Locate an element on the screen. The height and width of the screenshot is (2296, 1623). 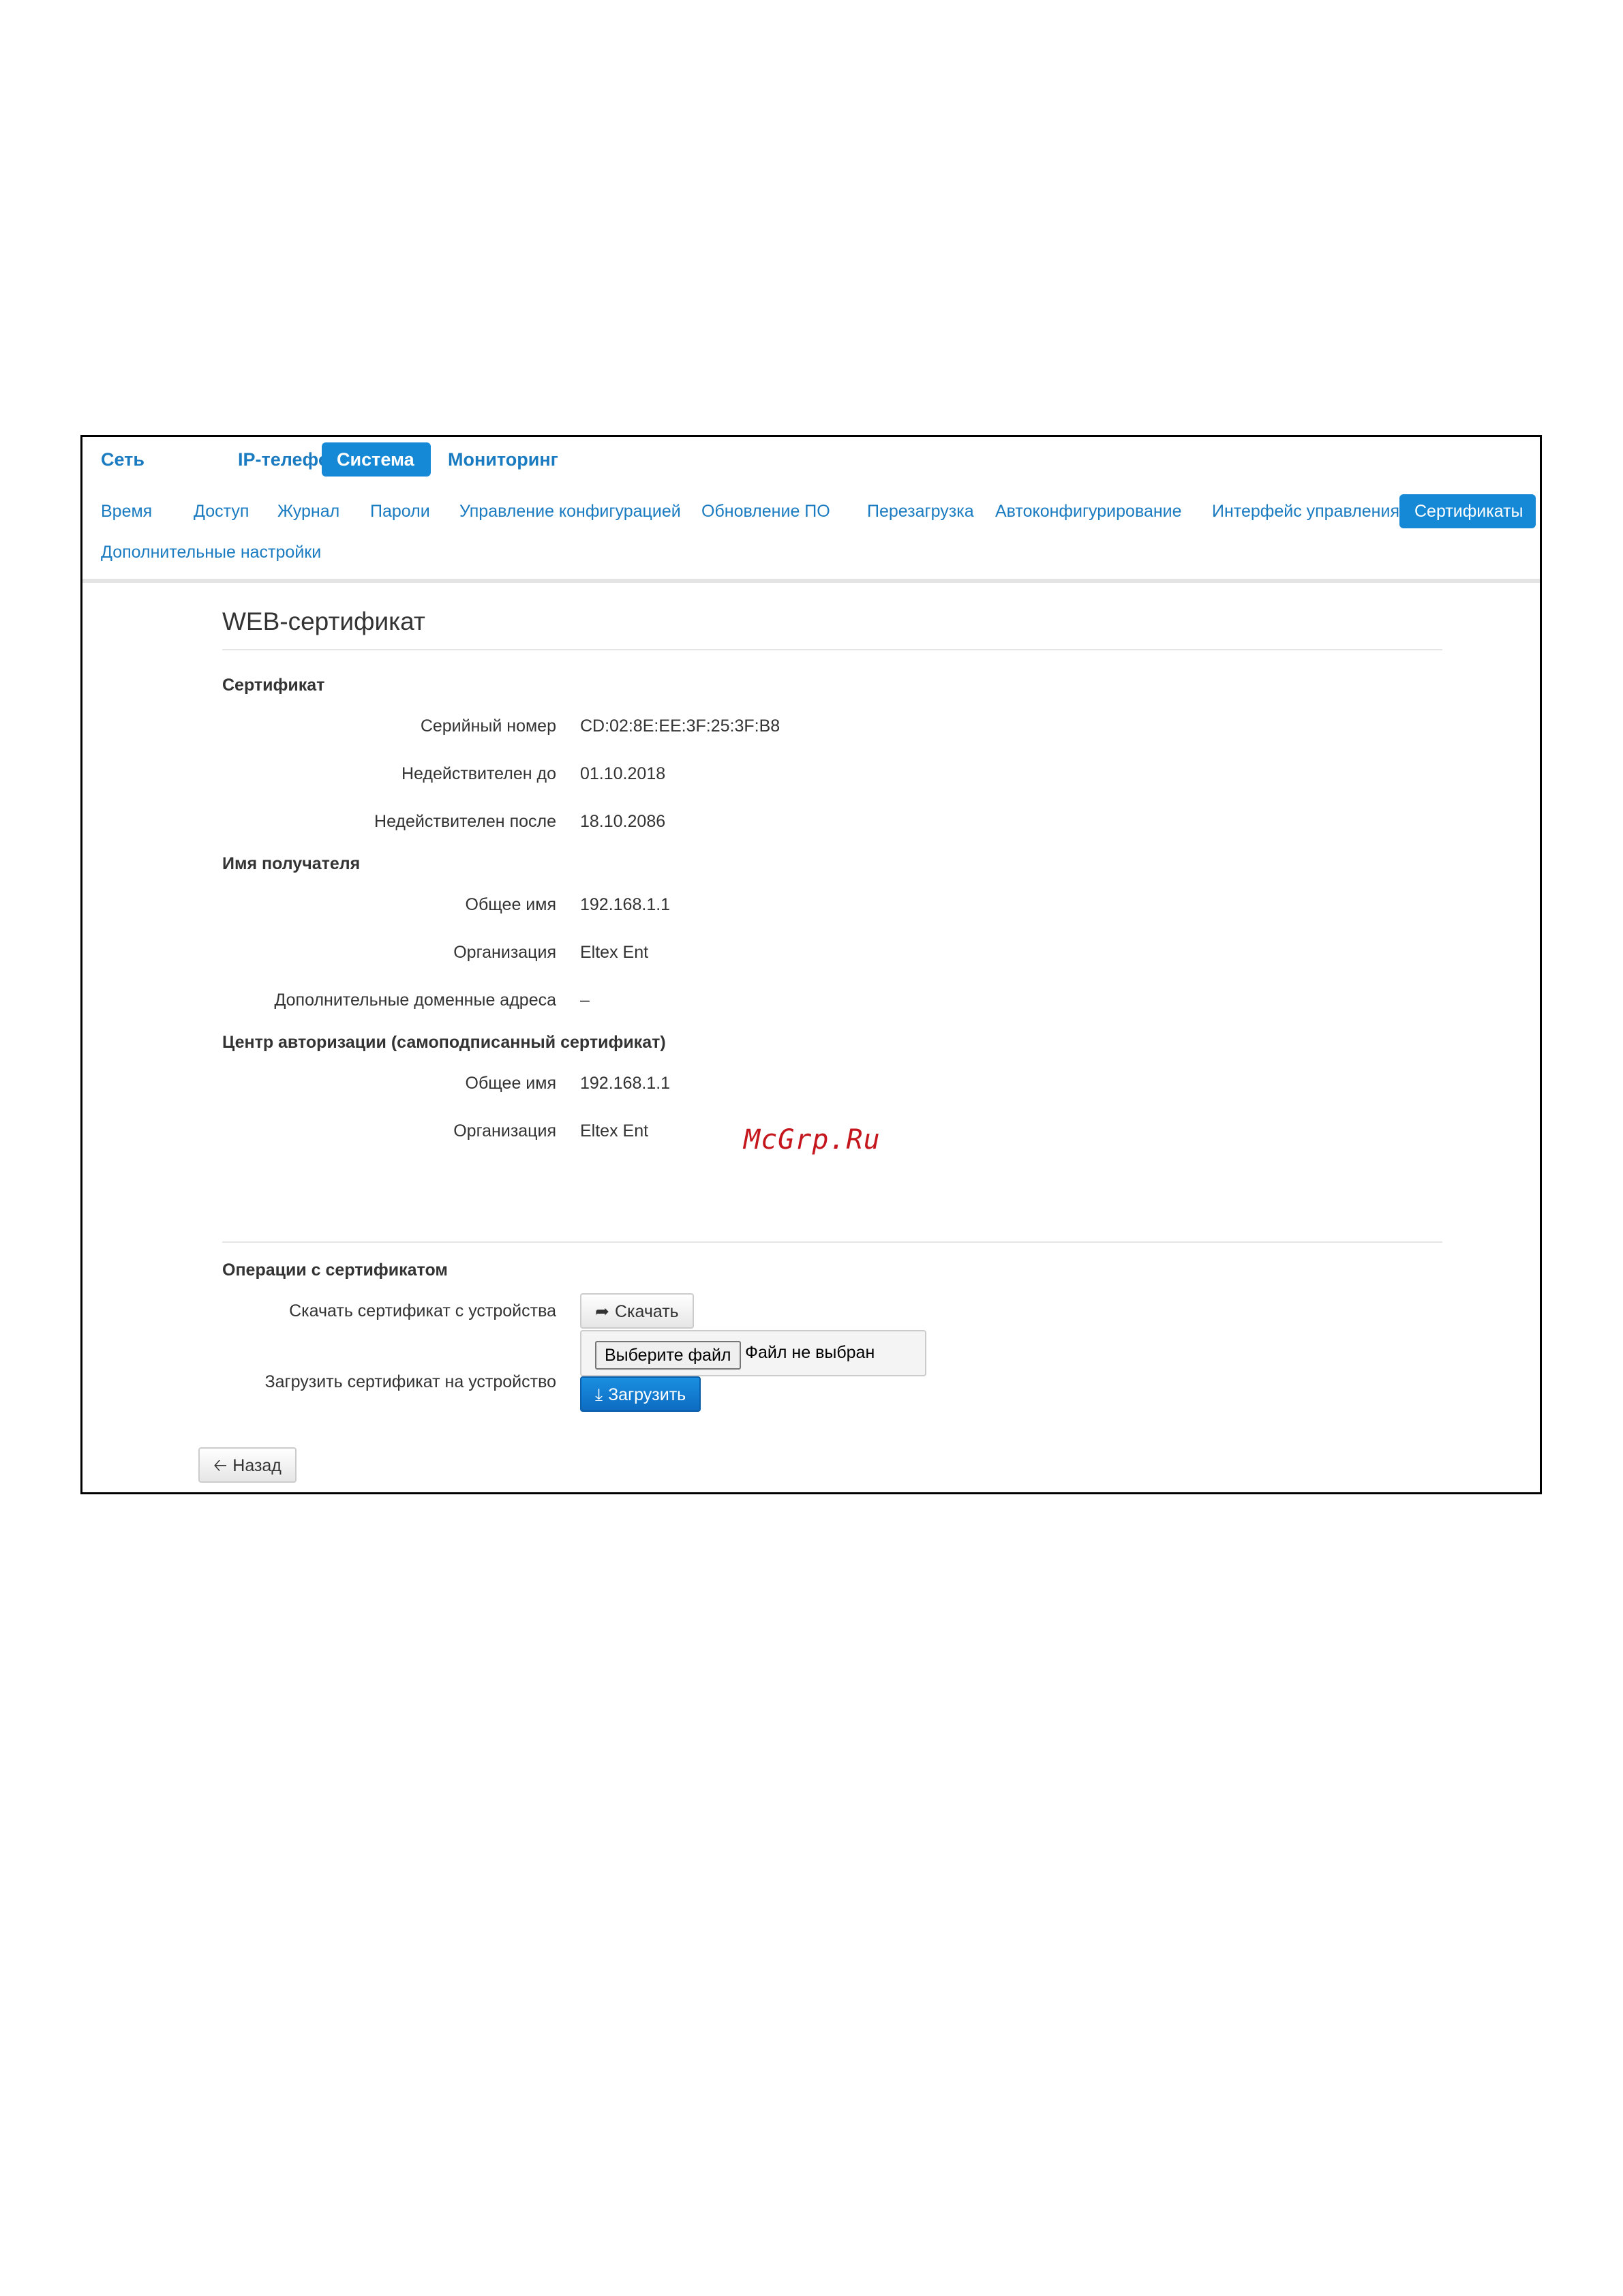
upload-button: ⤓ Загрузить is located at coordinates (641, 1394).